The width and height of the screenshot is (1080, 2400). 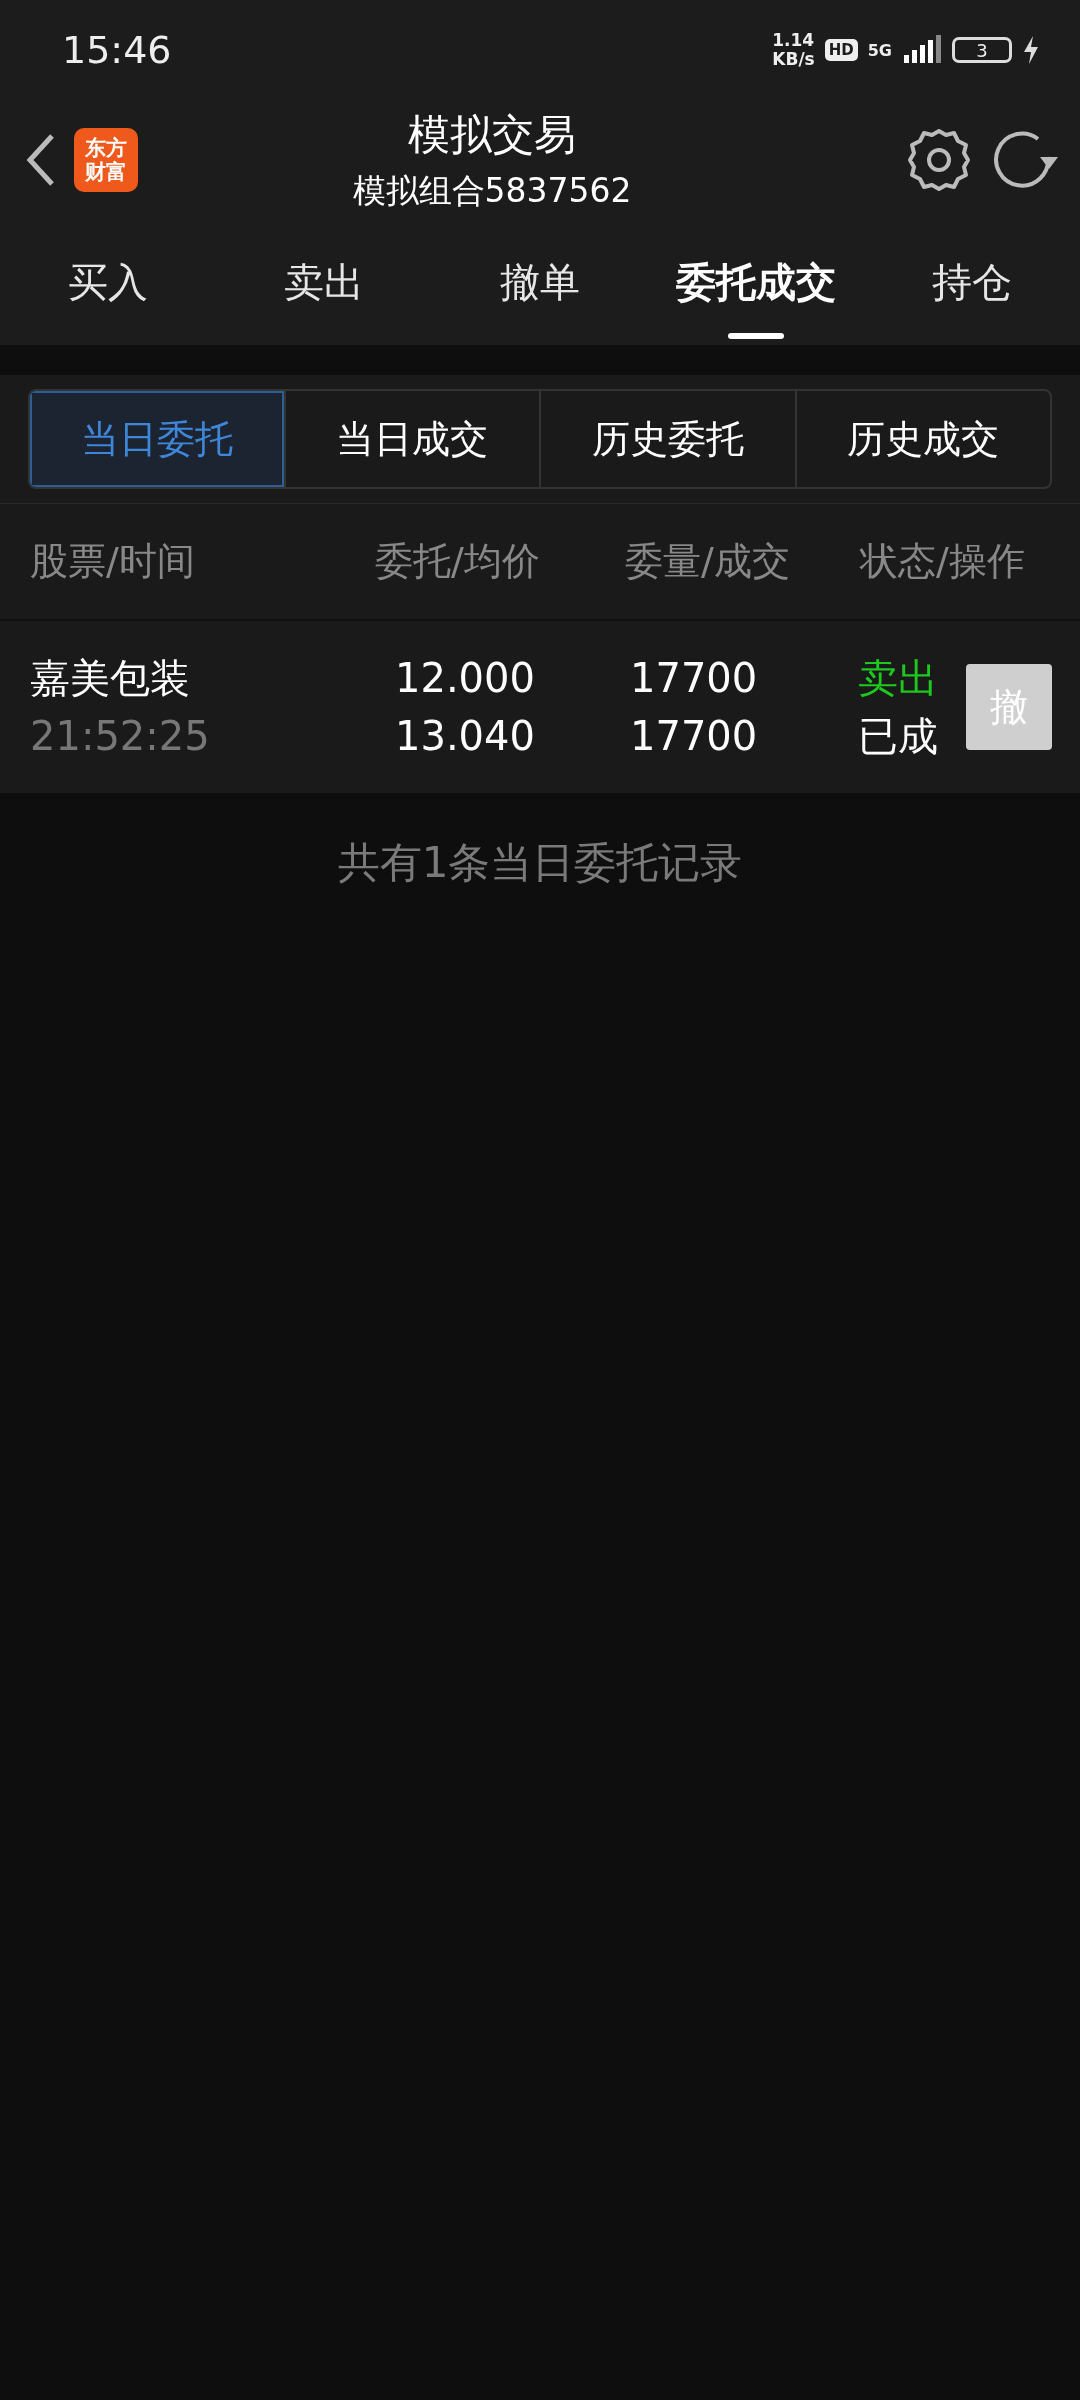 What do you see at coordinates (939, 160) in the screenshot?
I see `settings-icon` at bounding box center [939, 160].